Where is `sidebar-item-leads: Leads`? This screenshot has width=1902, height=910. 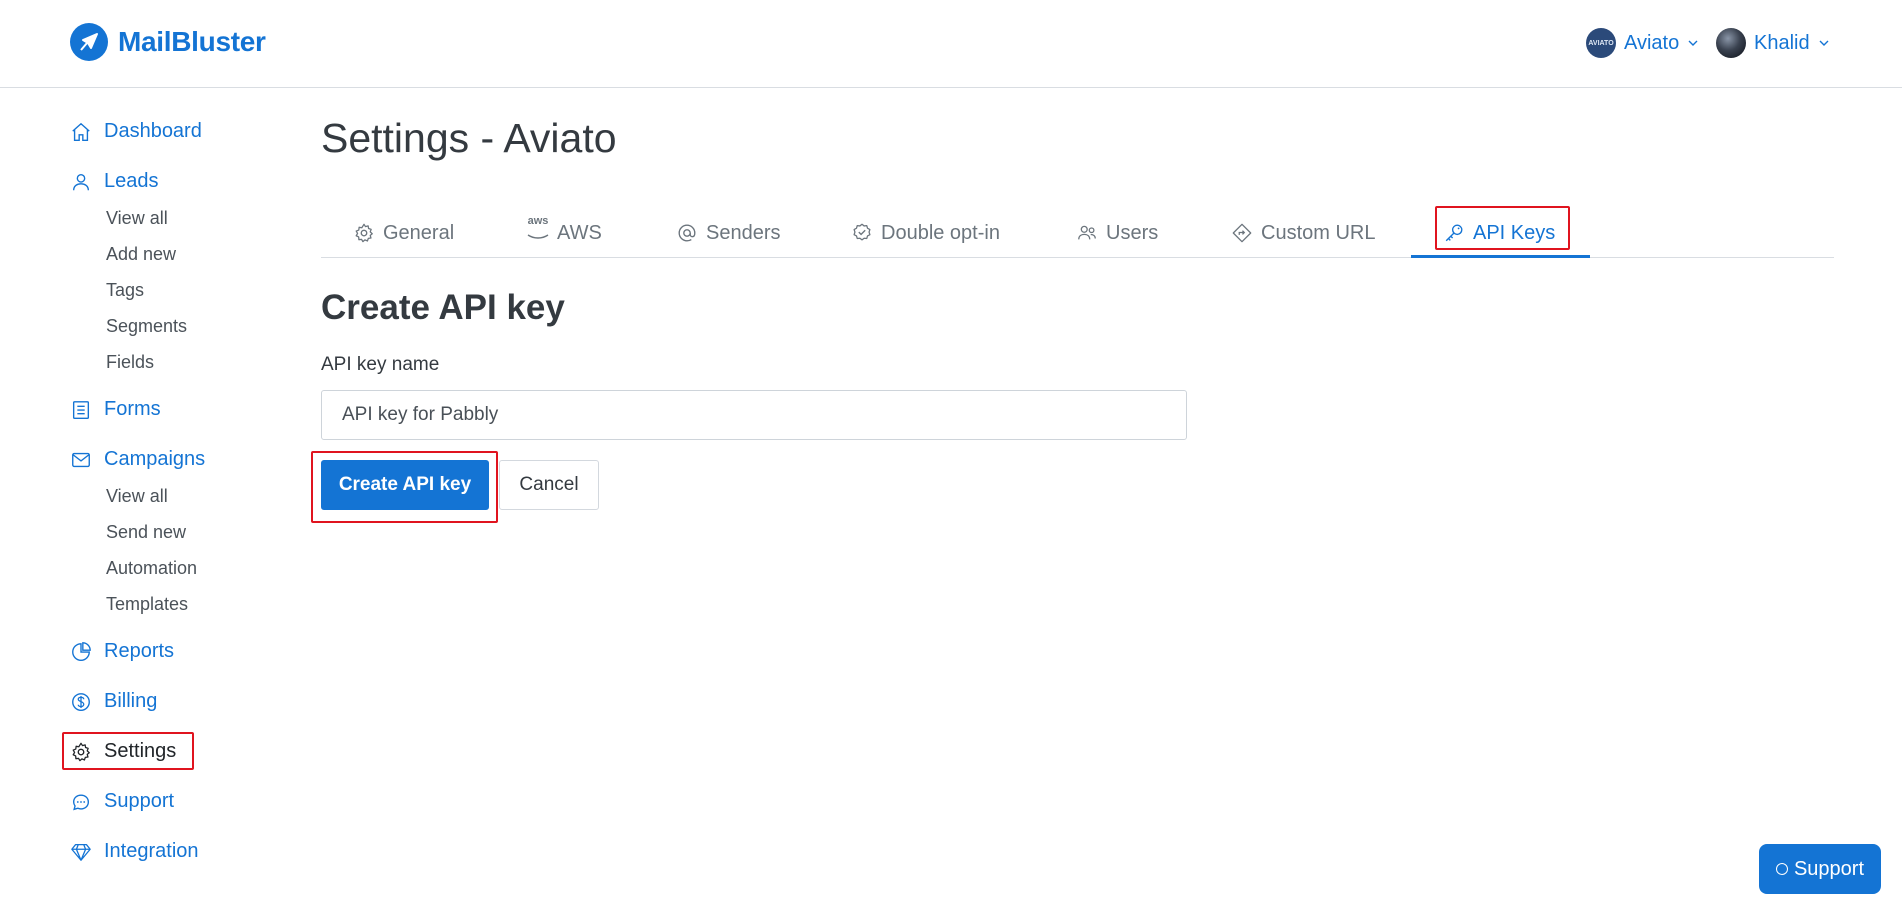 sidebar-item-leads: Leads is located at coordinates (114, 181).